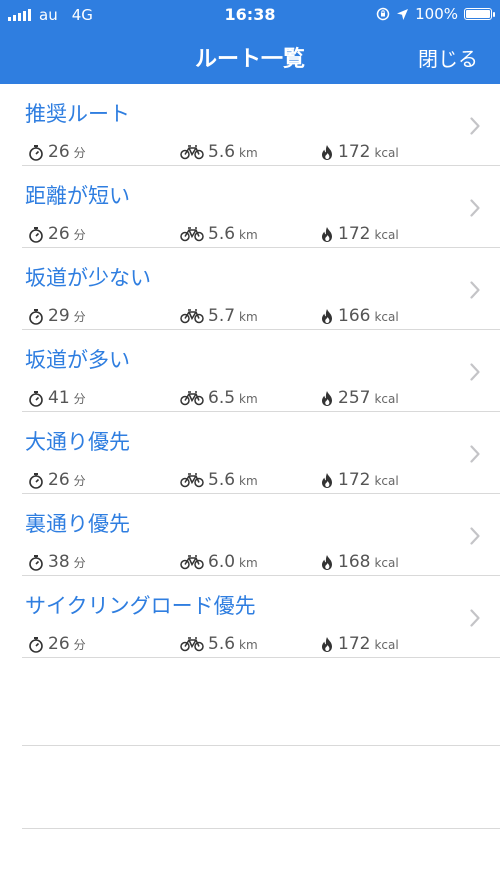 This screenshot has width=500, height=889. I want to click on route-row: 推奨ルート 26 分 5.6 km 172 kcal, so click(250, 125).